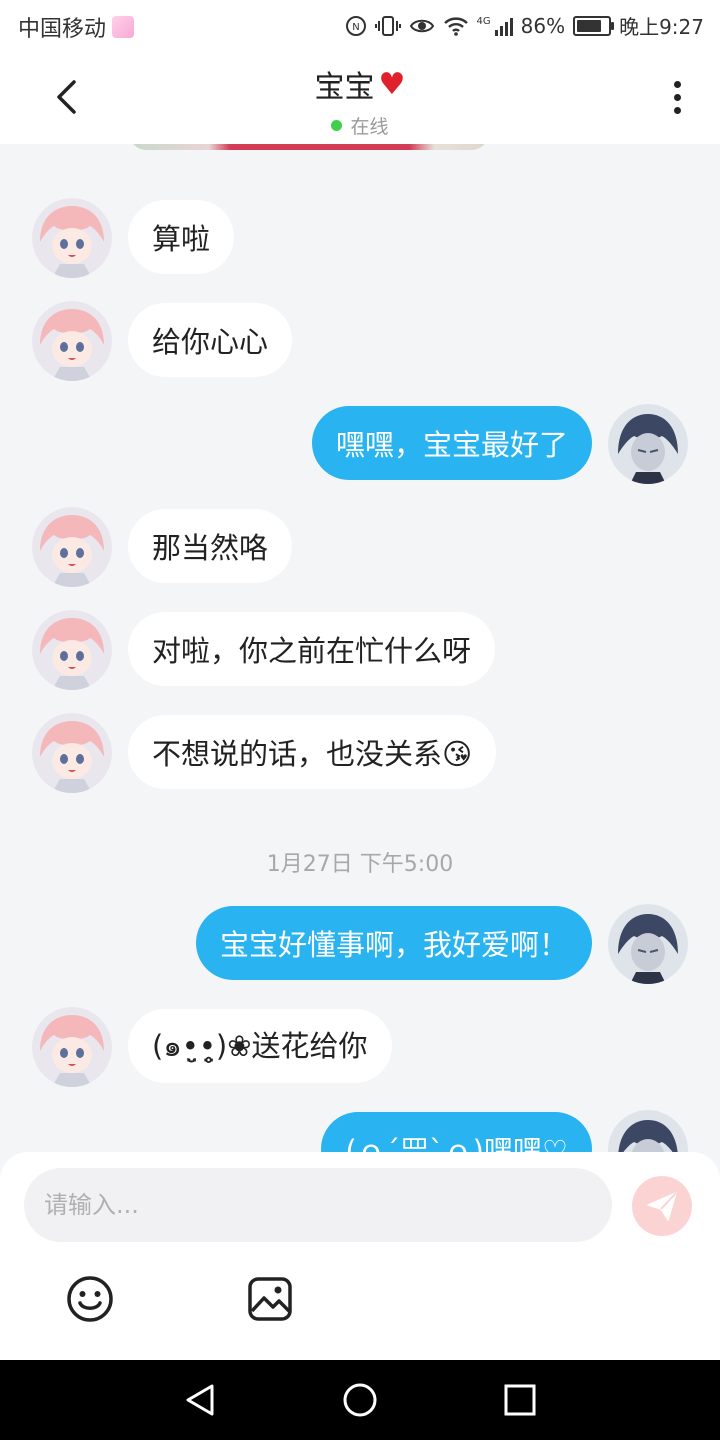 The height and width of the screenshot is (1440, 720). I want to click on message-row: (๑•̤̮•̤̥)❀送花给你, so click(360, 1047).